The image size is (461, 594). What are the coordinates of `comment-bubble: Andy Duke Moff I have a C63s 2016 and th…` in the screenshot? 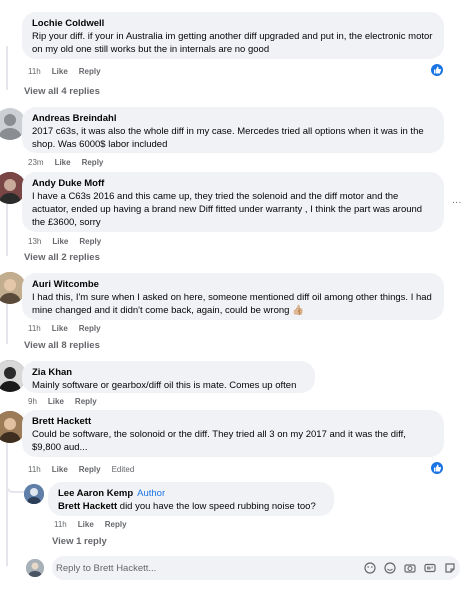 It's located at (233, 202).